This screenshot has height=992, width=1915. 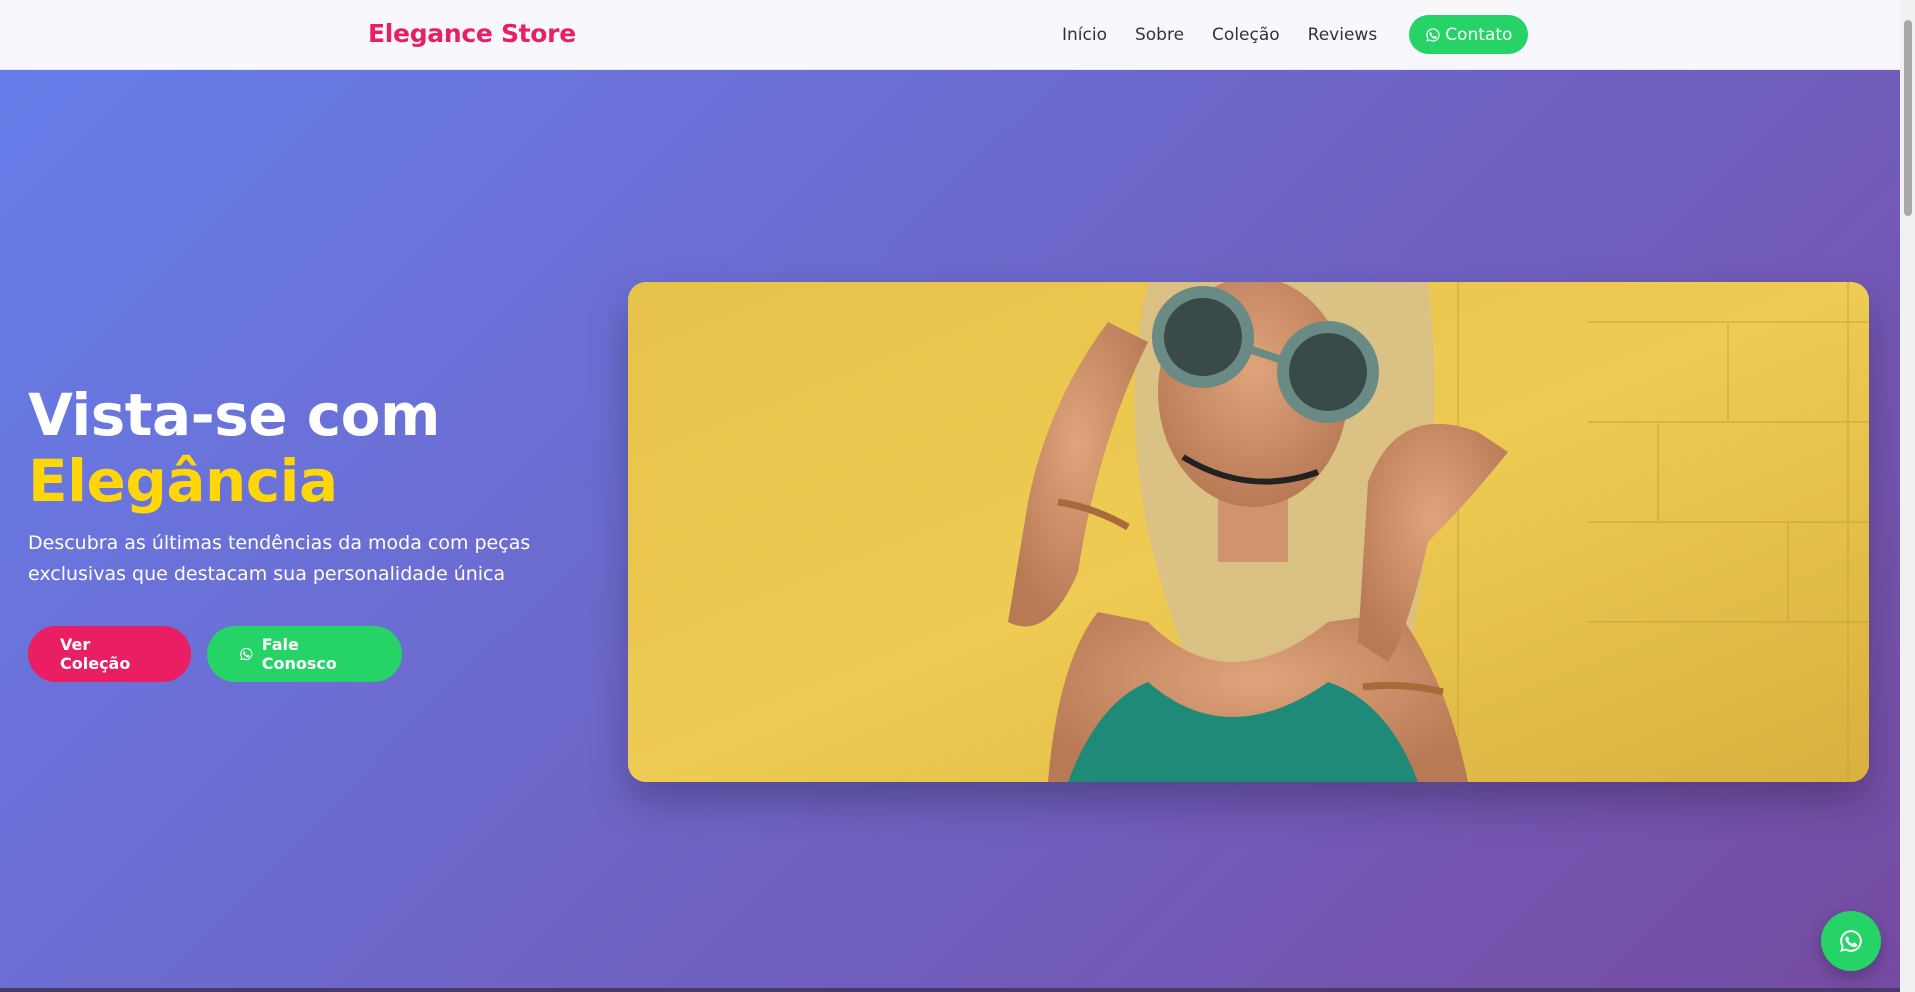 What do you see at coordinates (109, 654) in the screenshot?
I see `view-collection-button: Ver Coleção` at bounding box center [109, 654].